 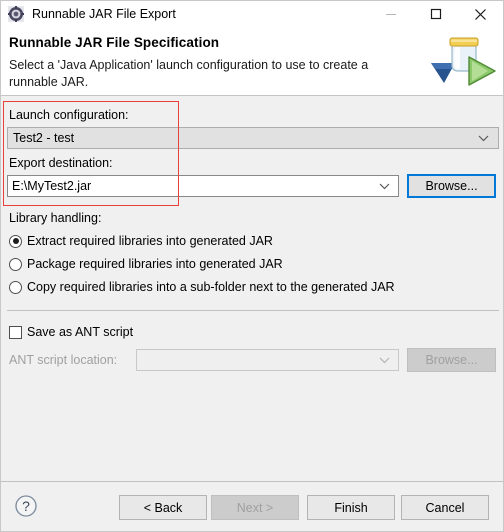 I want to click on export-destination-label: Export destination:, so click(x=61, y=163).